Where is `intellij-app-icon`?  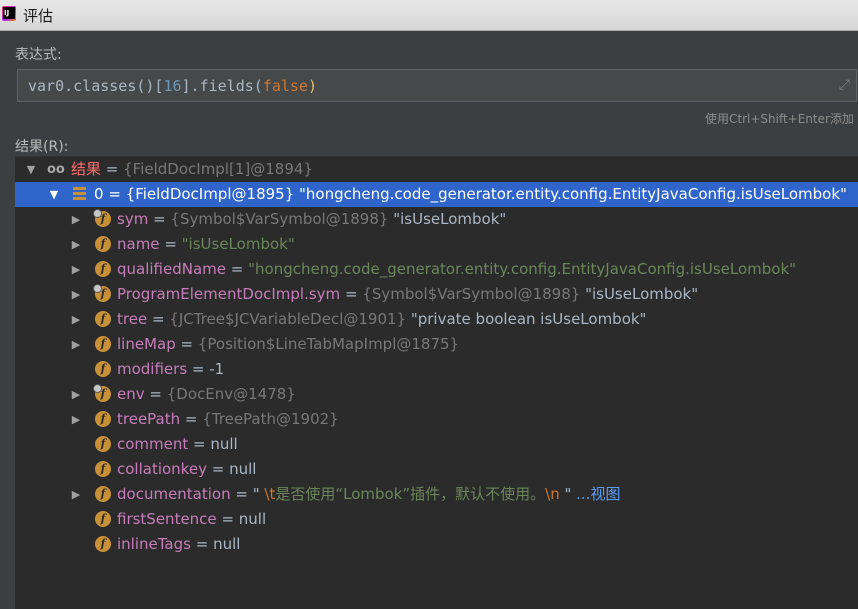 intellij-app-icon is located at coordinates (9, 13).